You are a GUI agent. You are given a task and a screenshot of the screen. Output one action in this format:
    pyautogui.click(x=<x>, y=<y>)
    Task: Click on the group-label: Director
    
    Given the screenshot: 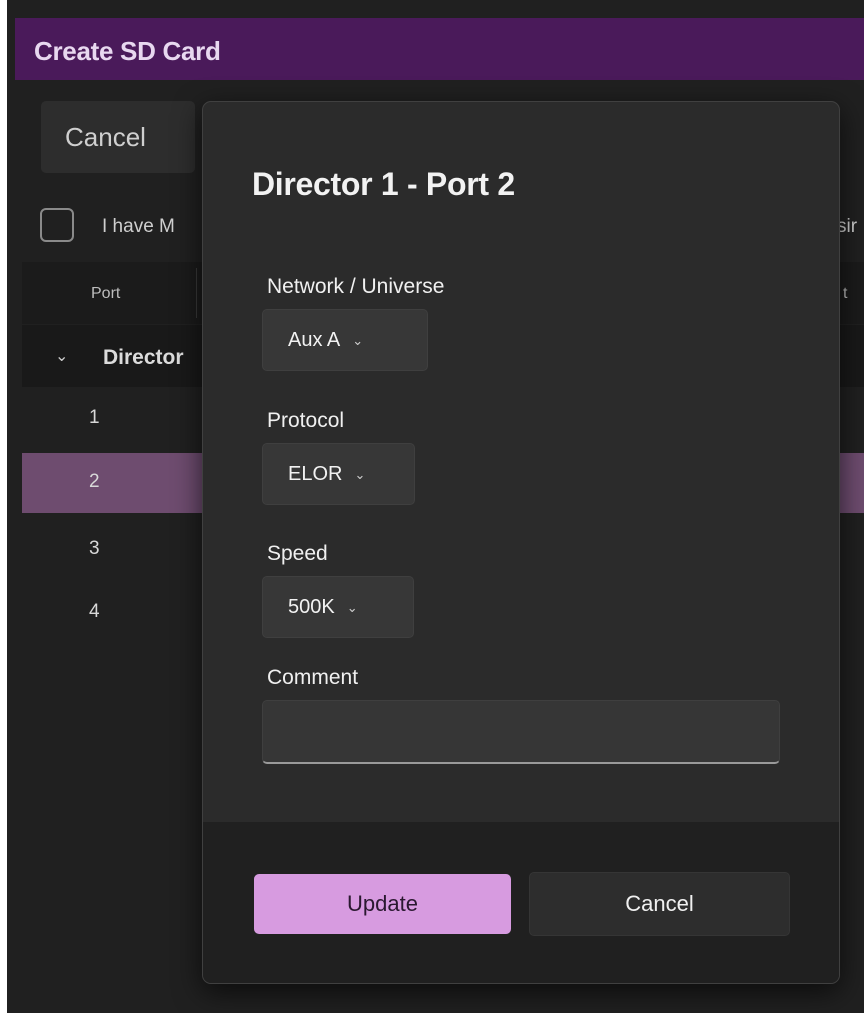 What is the action you would take?
    pyautogui.click(x=143, y=357)
    